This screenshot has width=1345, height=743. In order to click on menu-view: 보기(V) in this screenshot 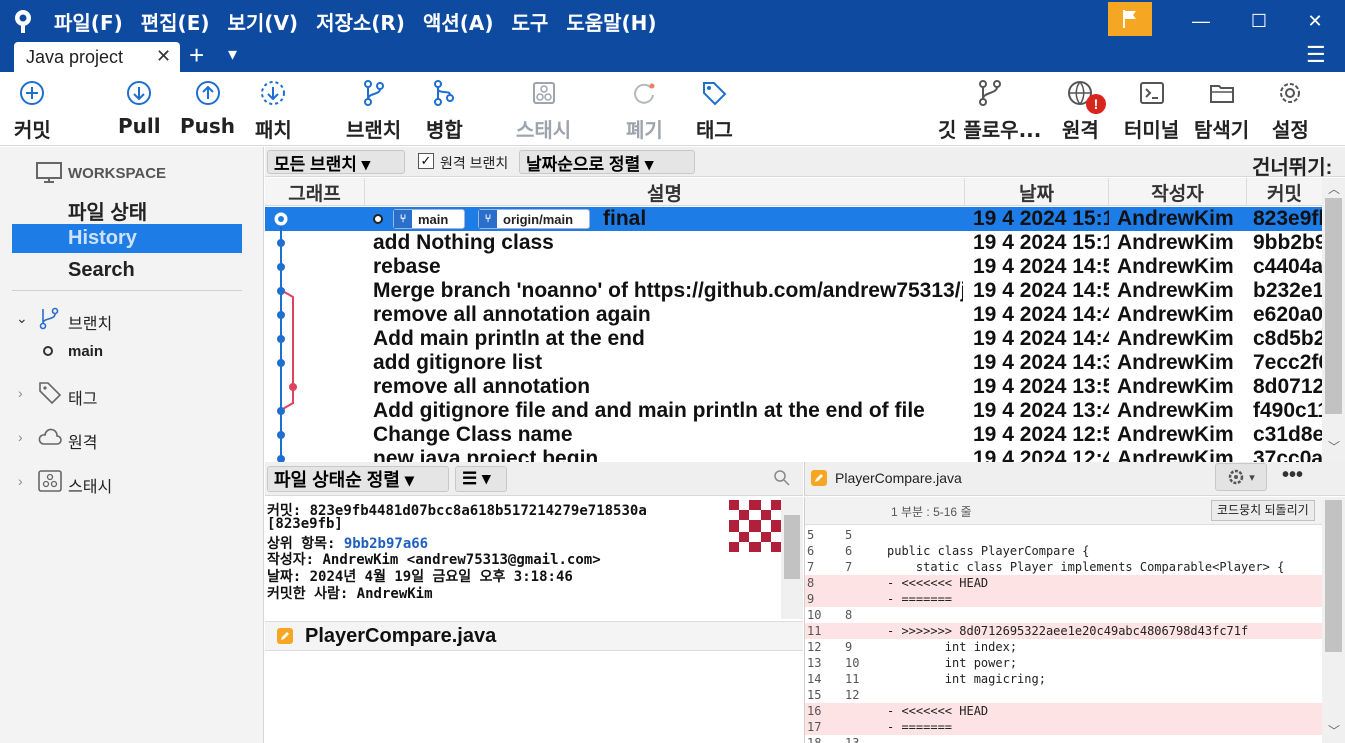, I will do `click(263, 21)`.